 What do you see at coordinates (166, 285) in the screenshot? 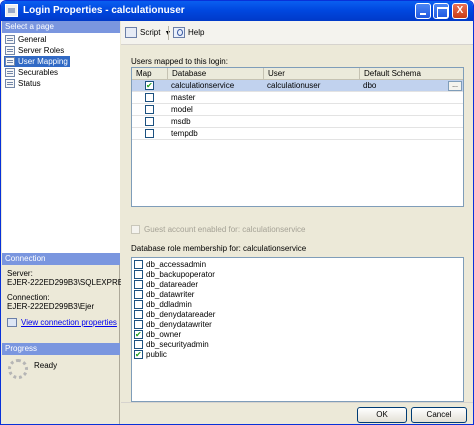
I see `list-item: db_datareader` at bounding box center [166, 285].